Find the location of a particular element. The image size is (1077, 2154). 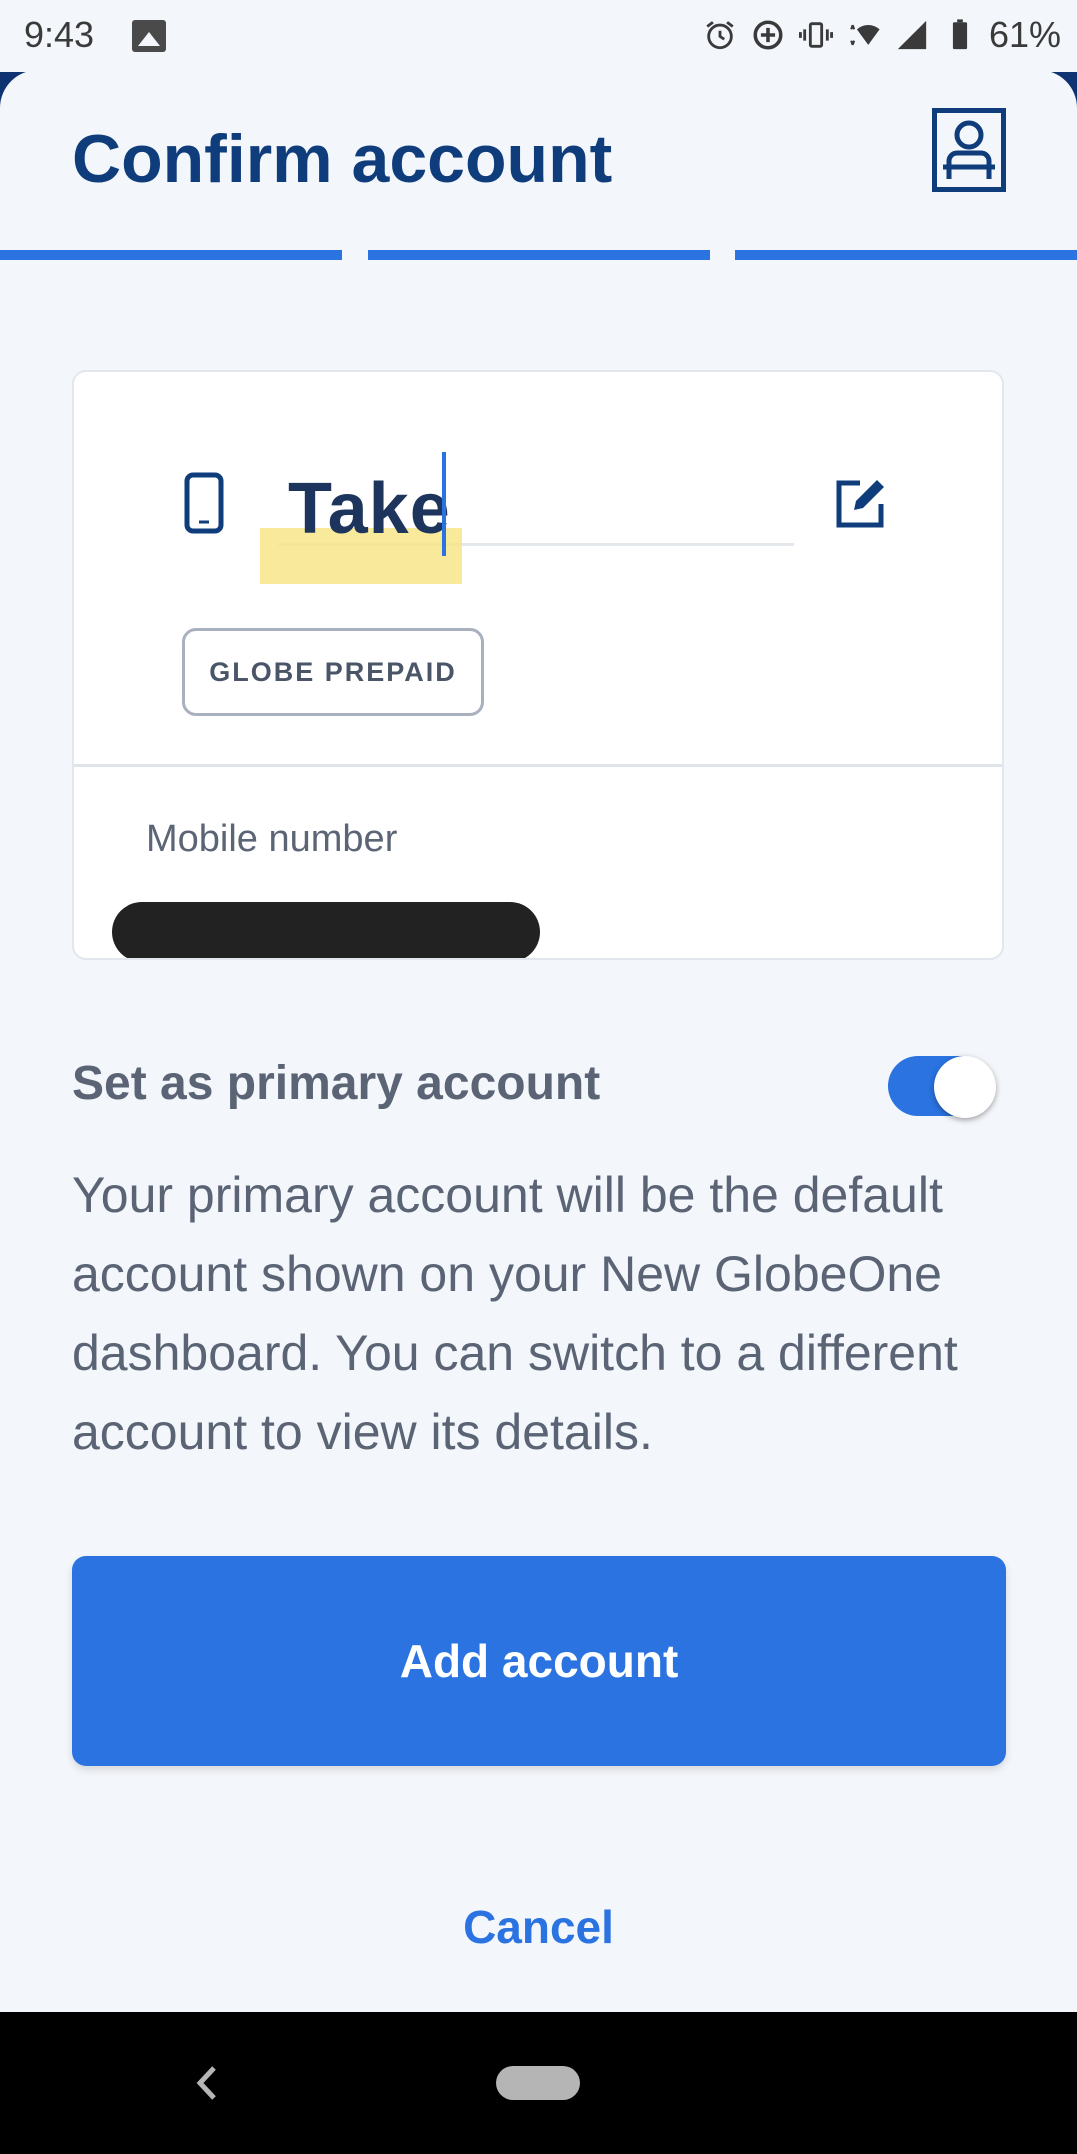

back-icon is located at coordinates (208, 2083).